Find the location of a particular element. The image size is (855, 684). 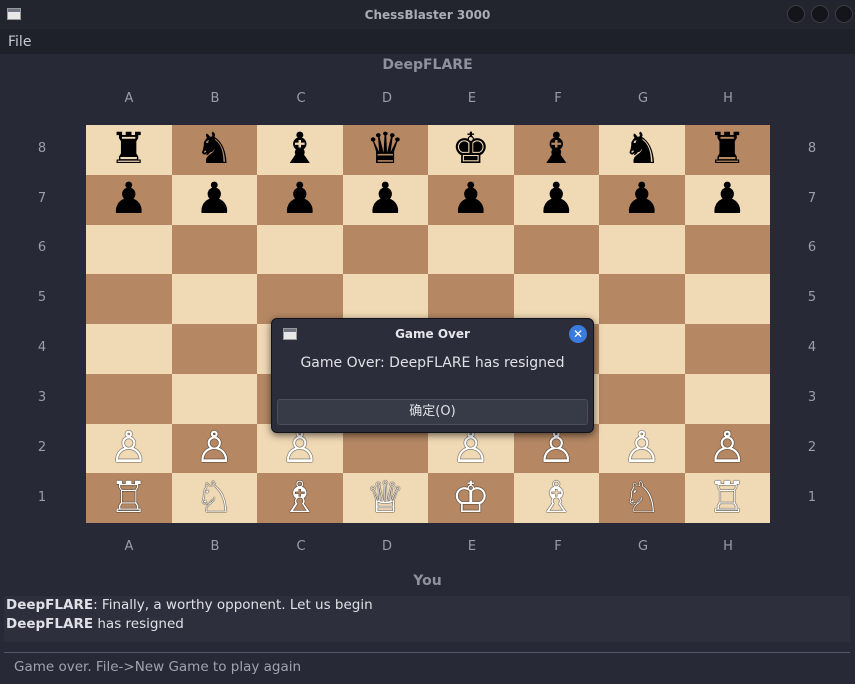

square-a7: ♟ is located at coordinates (129, 199).